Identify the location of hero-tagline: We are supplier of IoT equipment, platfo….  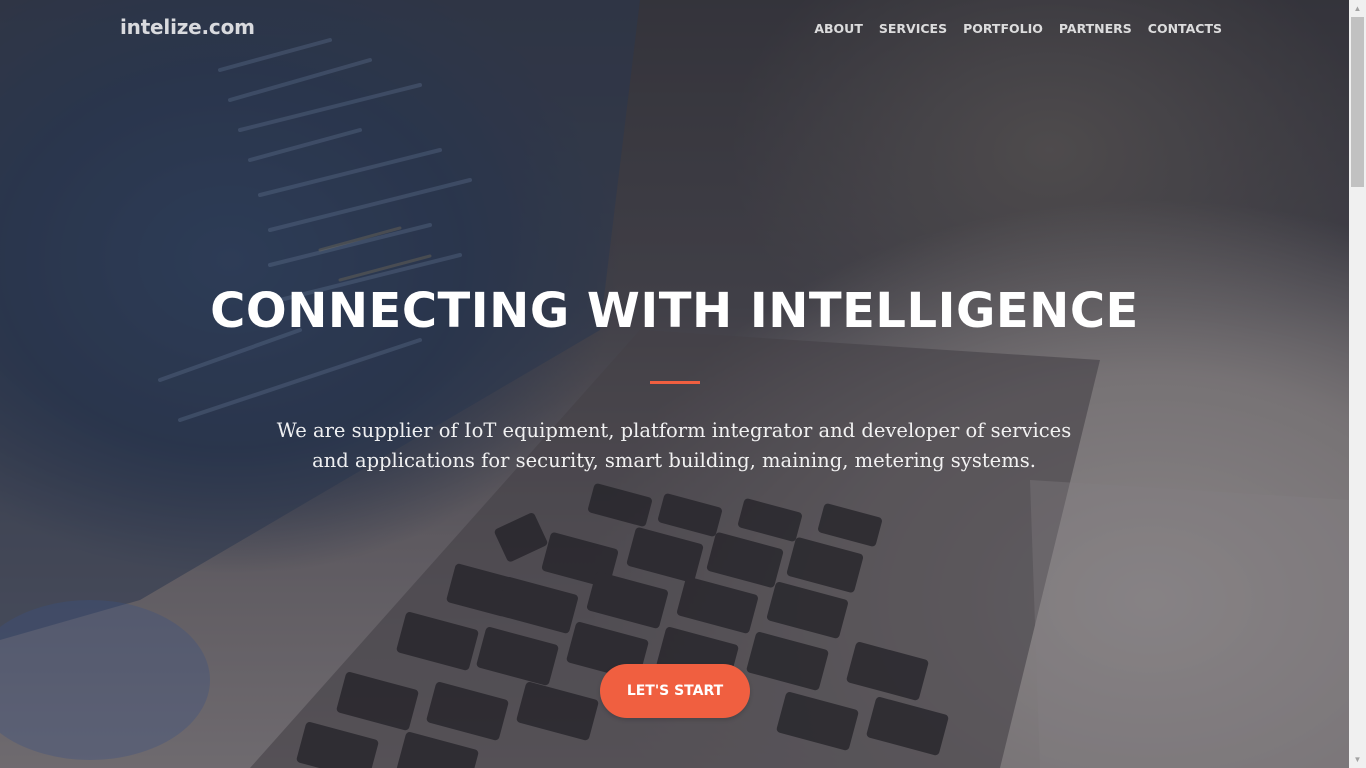
(674, 446).